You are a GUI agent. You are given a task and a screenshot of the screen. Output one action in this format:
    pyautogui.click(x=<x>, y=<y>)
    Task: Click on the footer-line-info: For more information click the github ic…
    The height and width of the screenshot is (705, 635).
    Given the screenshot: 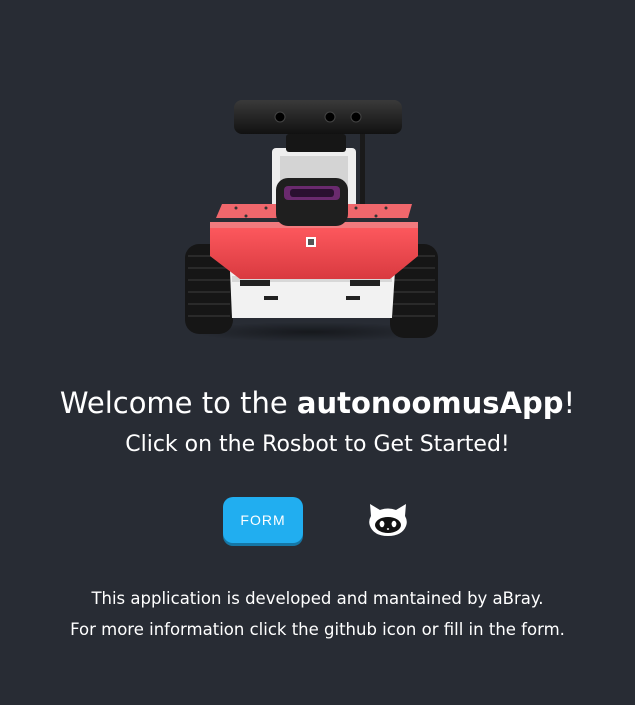 What is the action you would take?
    pyautogui.click(x=317, y=629)
    